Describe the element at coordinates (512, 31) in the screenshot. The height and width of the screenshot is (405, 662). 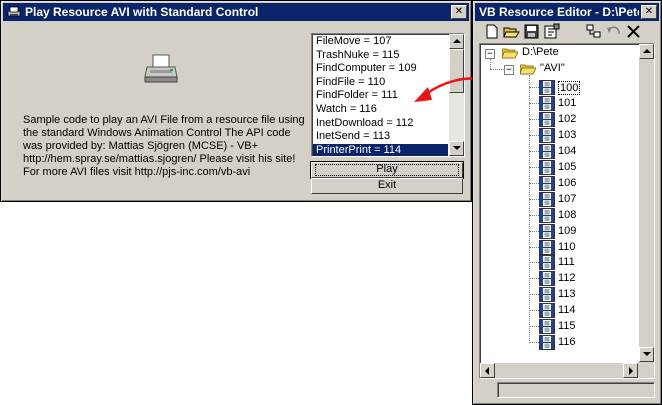
I see `open-icon` at that location.